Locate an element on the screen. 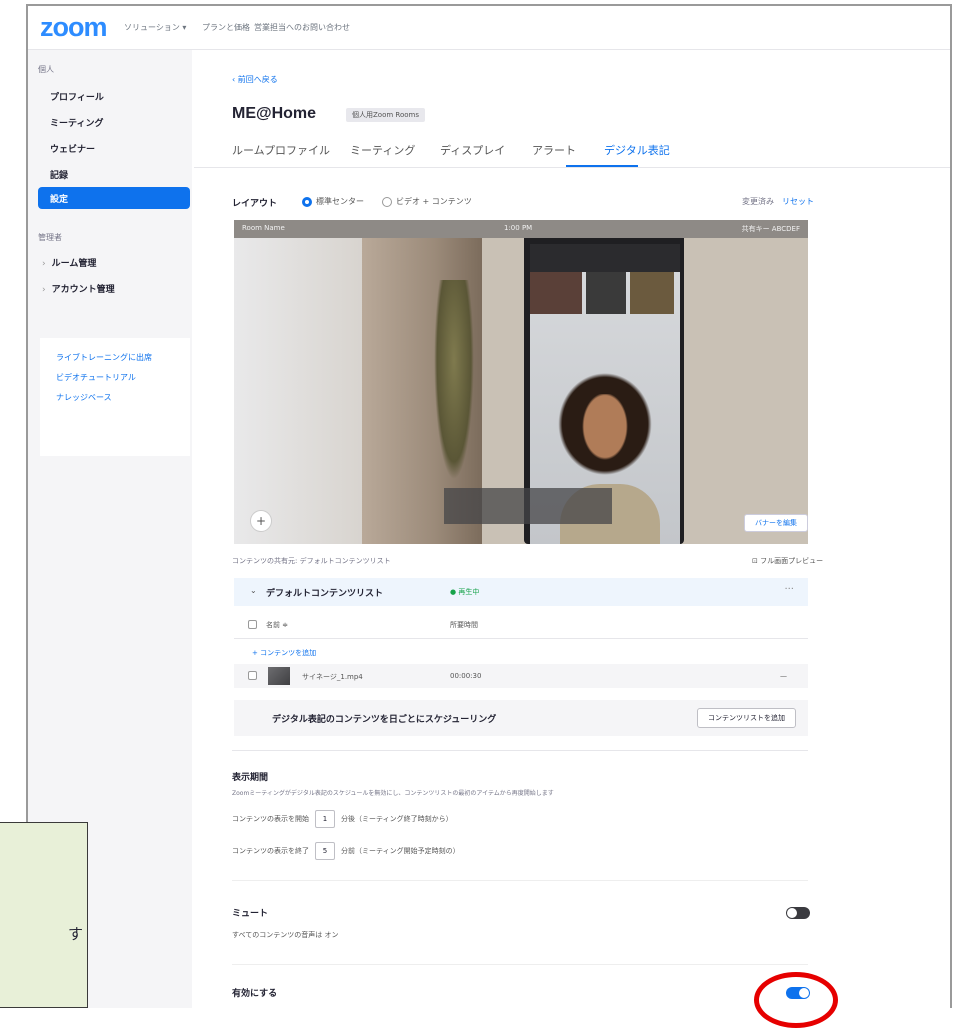  toggle-knob is located at coordinates (792, 913).